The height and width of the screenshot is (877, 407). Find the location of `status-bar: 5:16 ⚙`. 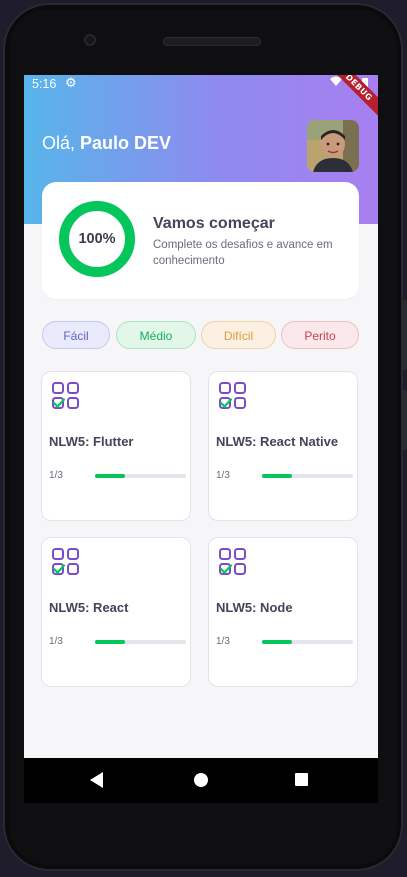

status-bar: 5:16 ⚙ is located at coordinates (201, 85).